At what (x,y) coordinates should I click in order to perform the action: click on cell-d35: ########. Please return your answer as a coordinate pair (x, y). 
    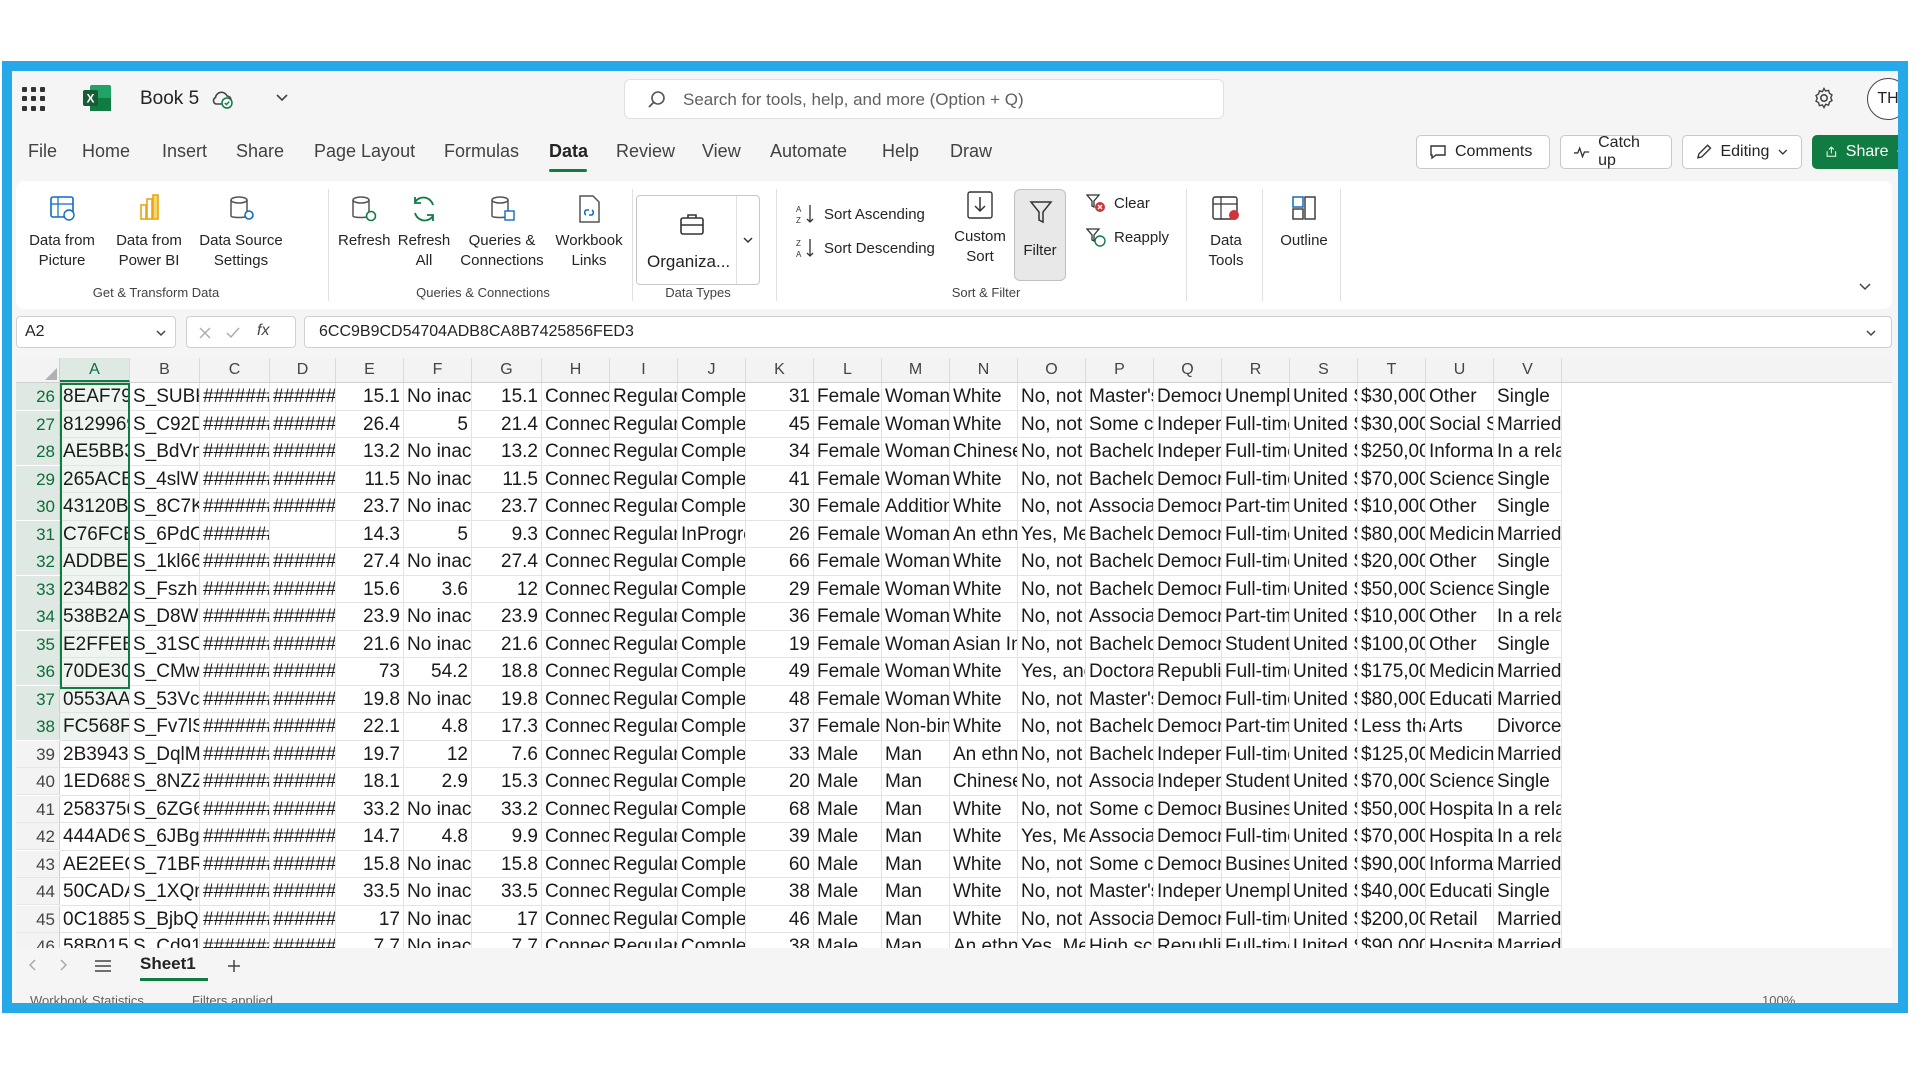
    Looking at the image, I should click on (303, 644).